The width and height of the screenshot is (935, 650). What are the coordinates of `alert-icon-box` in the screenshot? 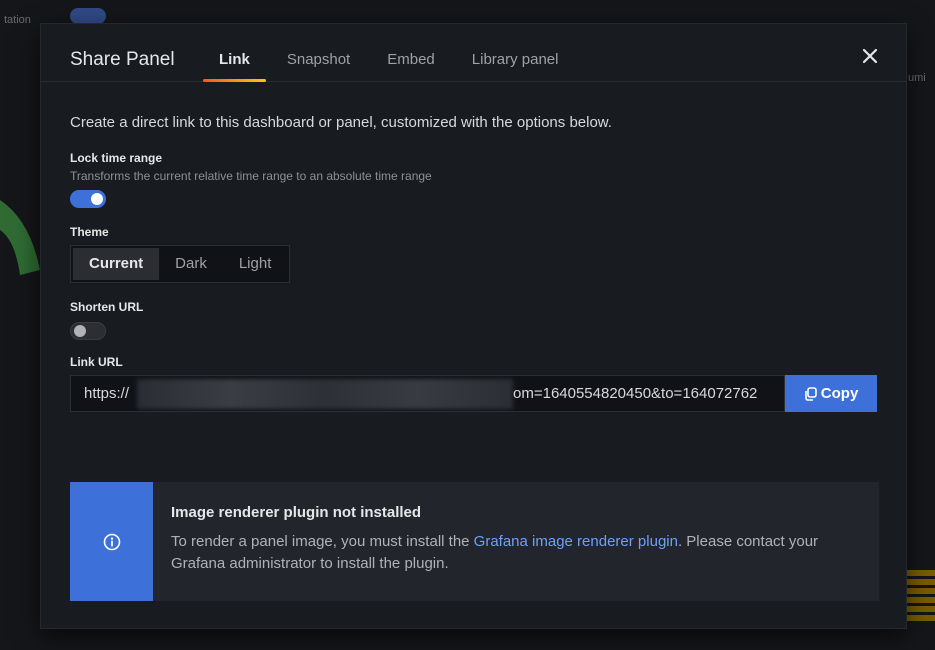 It's located at (111, 541).